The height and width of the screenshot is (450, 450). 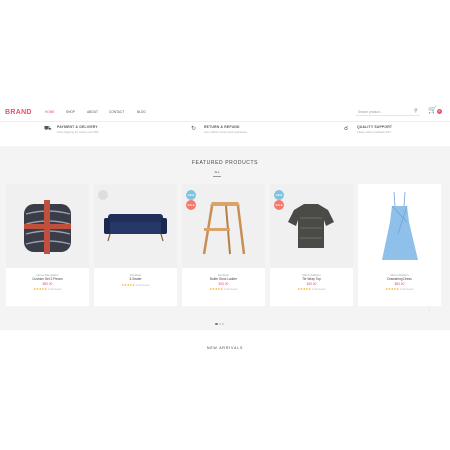 I want to click on filter-underline, so click(x=217, y=176).